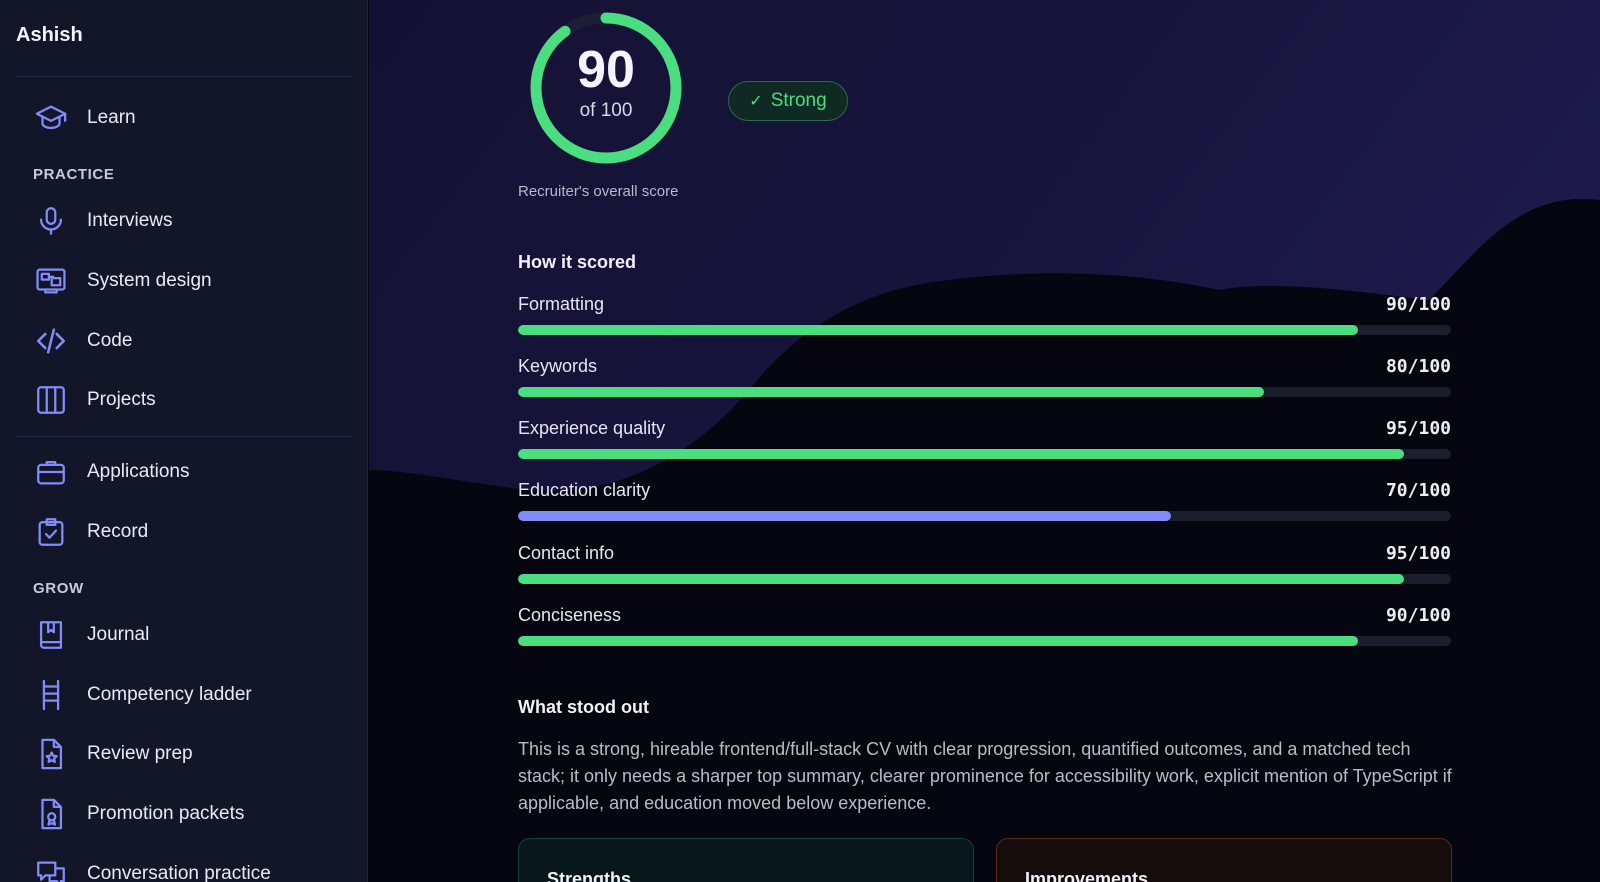  Describe the element at coordinates (51, 695) in the screenshot. I see `ladder-icon` at that location.